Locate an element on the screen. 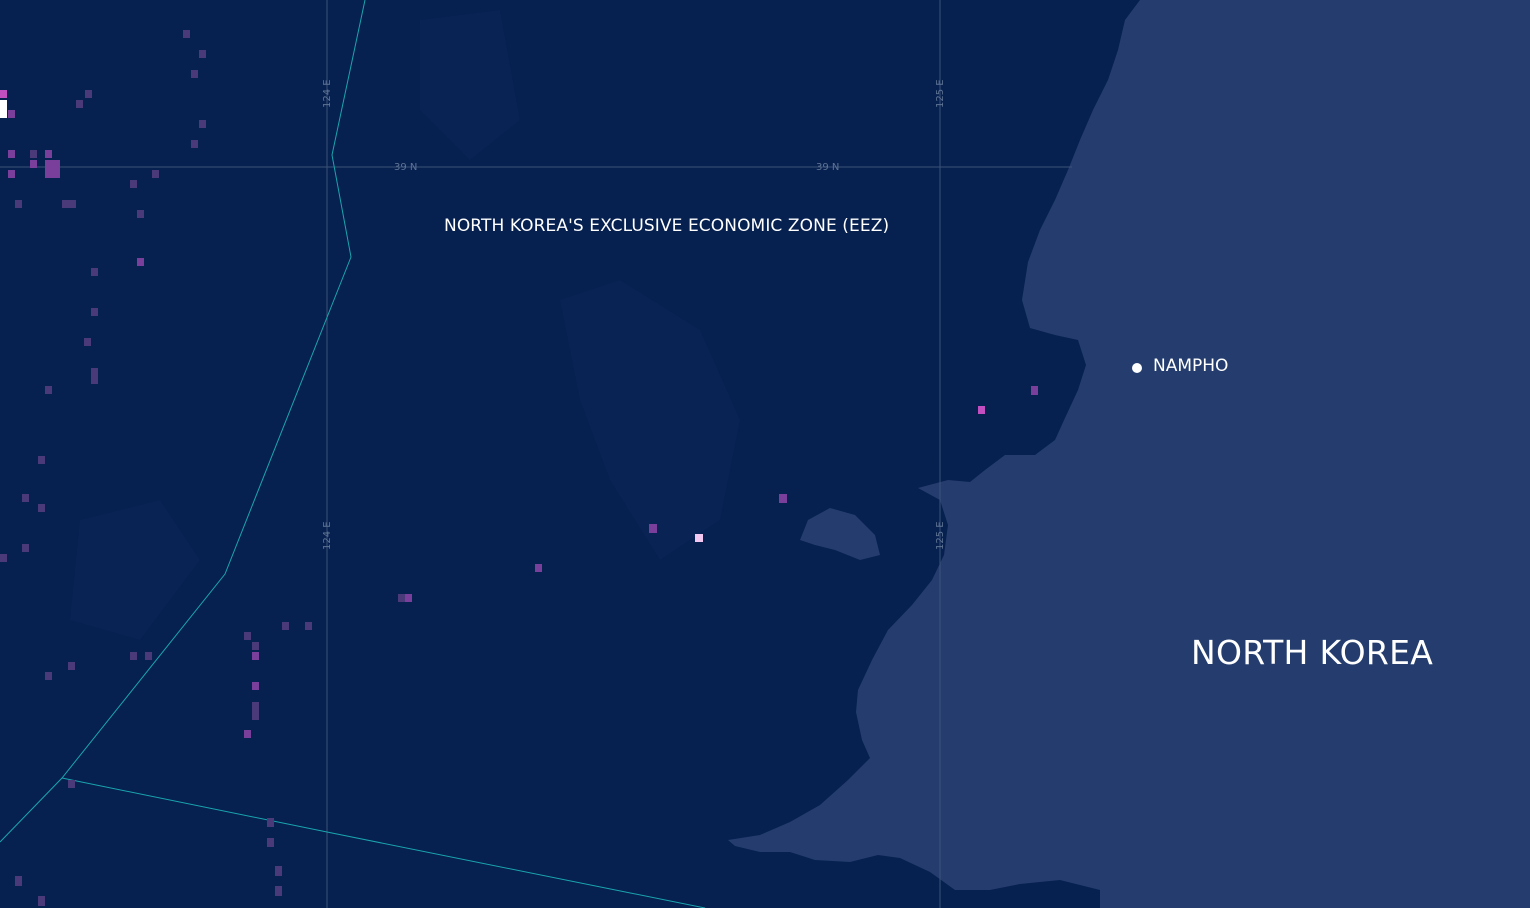  city-label: NAMPHO is located at coordinates (1191, 366).